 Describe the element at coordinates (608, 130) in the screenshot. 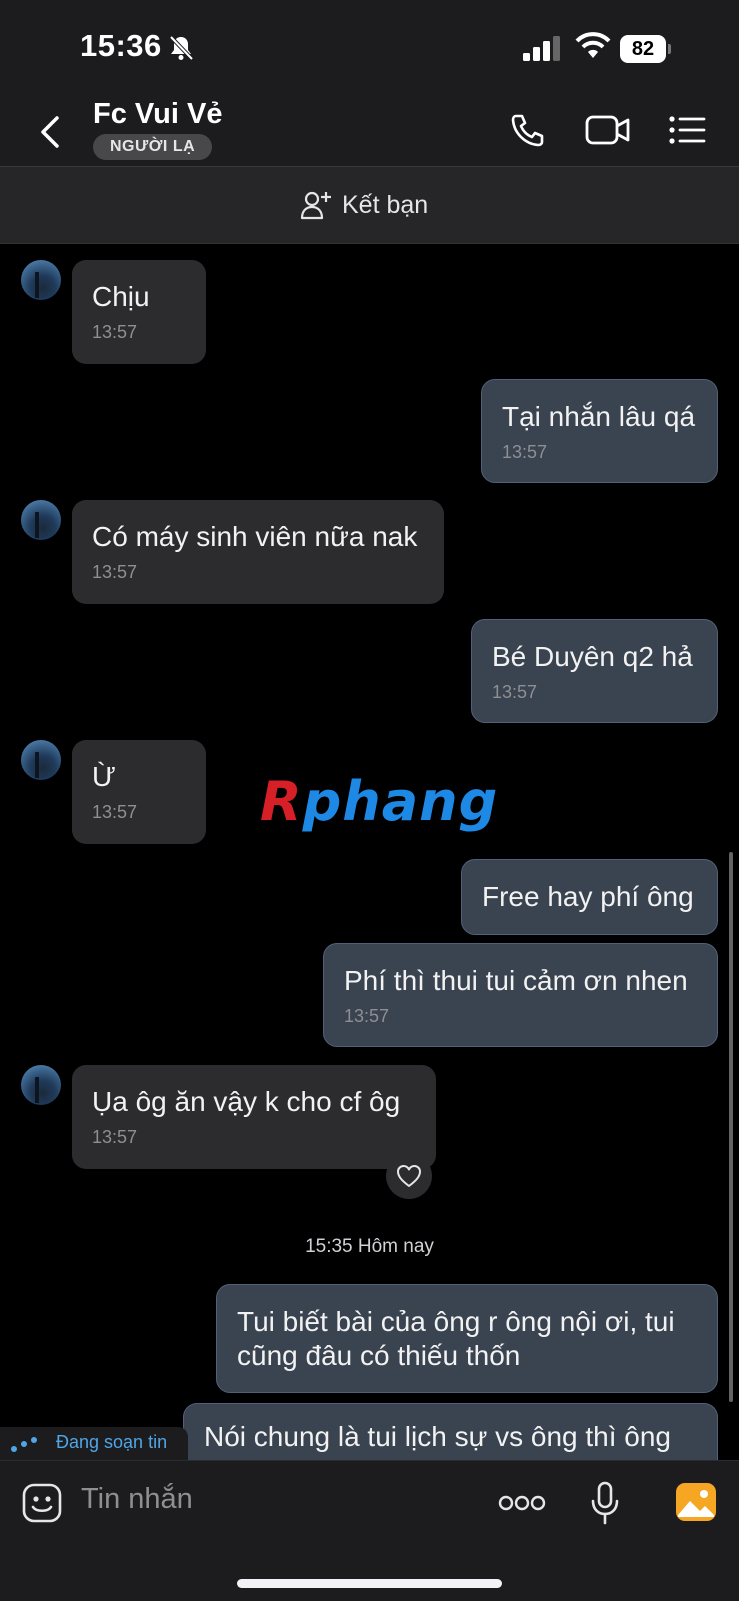

I see `video-call-icon` at that location.